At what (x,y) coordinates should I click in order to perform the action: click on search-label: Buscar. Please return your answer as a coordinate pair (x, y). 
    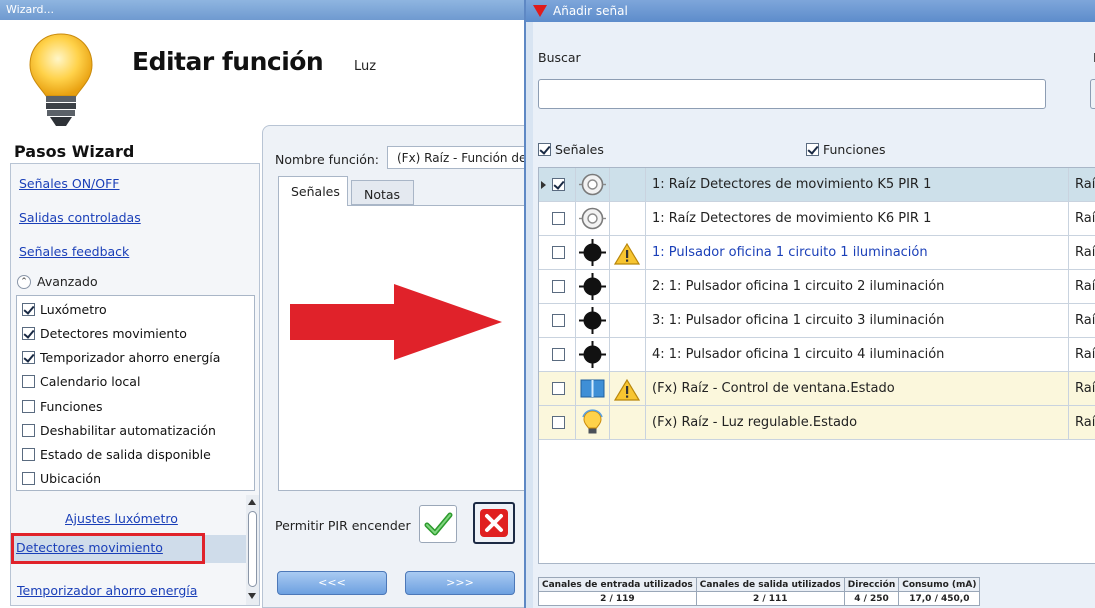
    Looking at the image, I should click on (559, 57).